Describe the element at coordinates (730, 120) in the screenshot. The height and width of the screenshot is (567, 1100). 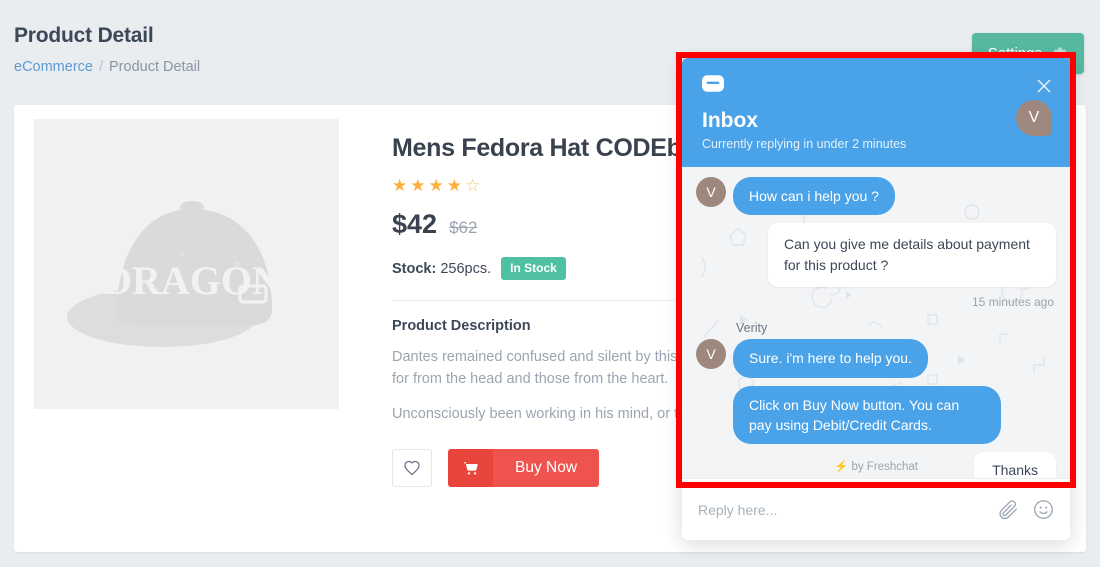
I see `chat-title: Inbox` at that location.